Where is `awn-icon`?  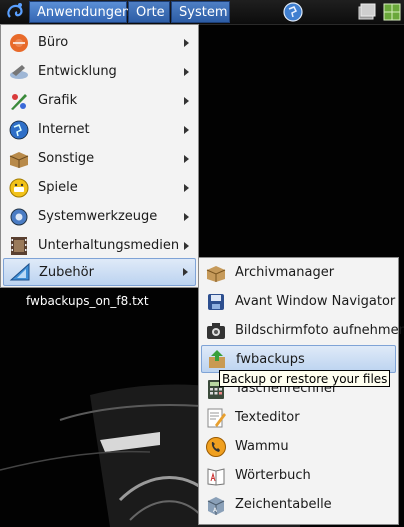
awn-icon is located at coordinates (216, 301).